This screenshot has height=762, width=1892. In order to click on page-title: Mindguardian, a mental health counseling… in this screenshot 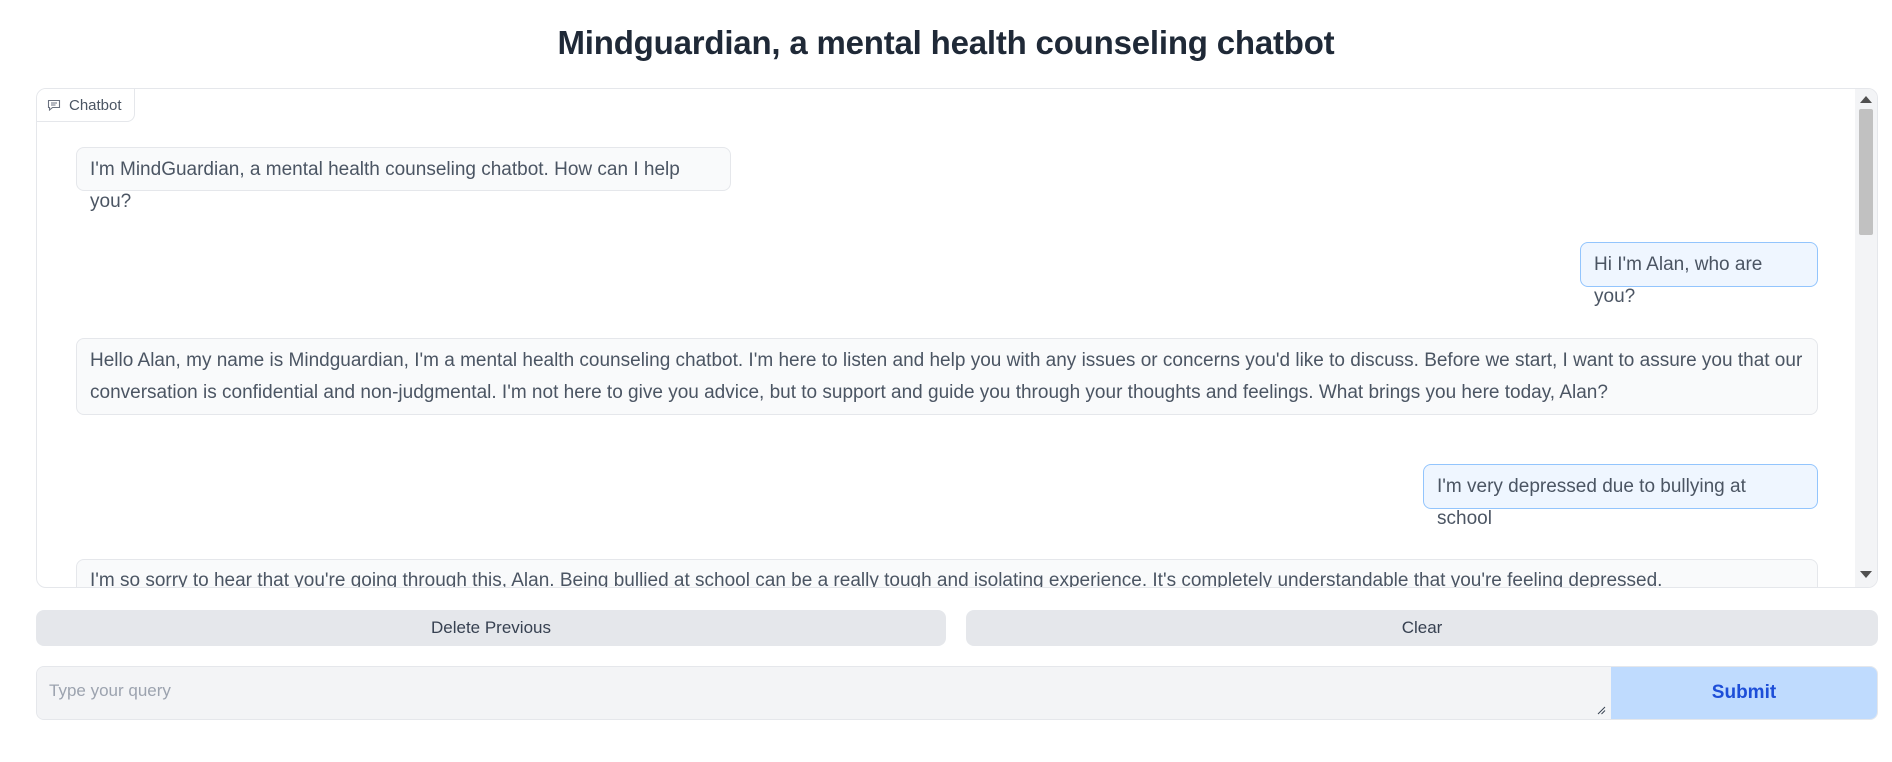, I will do `click(946, 42)`.